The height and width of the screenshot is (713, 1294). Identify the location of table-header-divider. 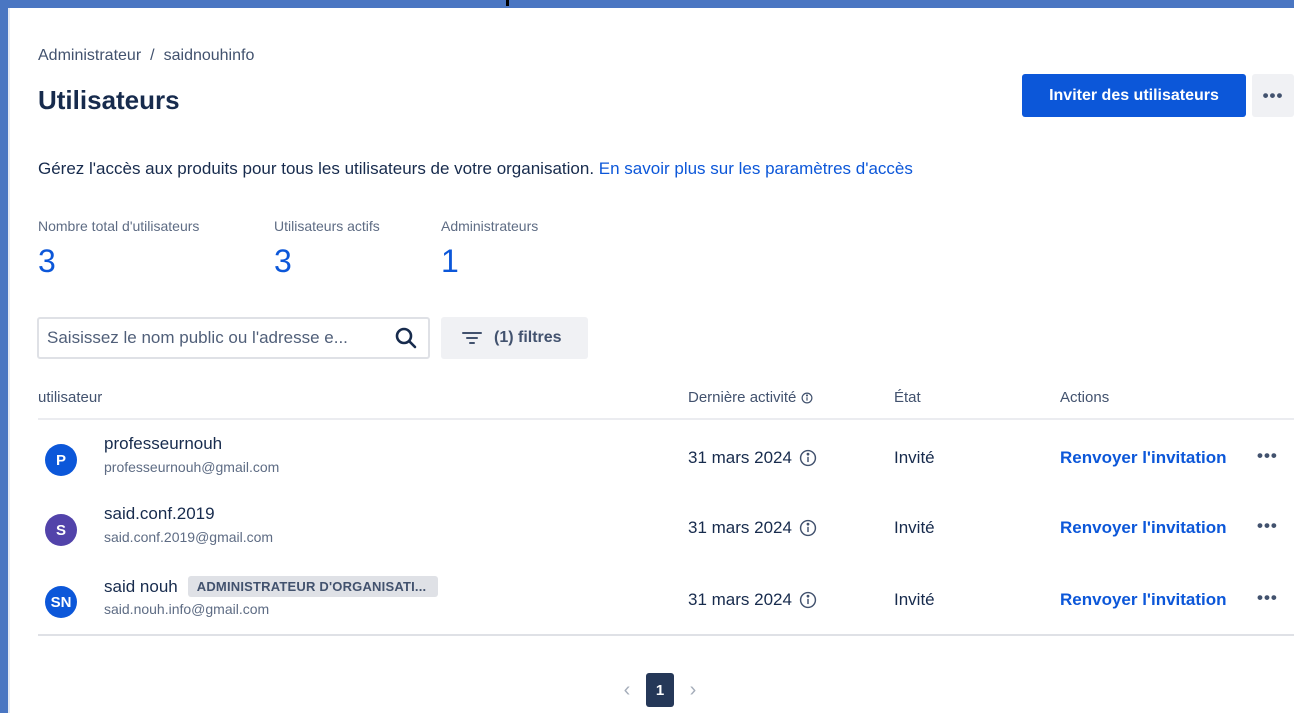
(666, 419).